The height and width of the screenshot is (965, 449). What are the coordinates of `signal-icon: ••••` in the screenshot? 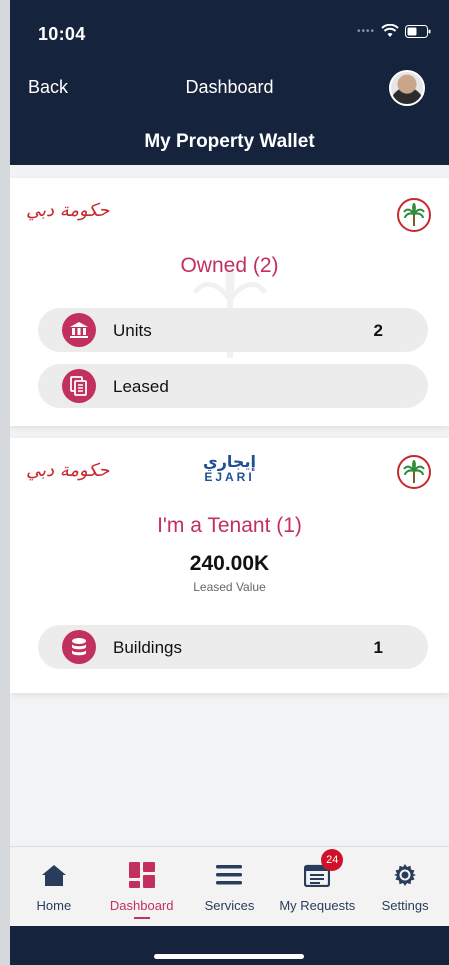 It's located at (365, 31).